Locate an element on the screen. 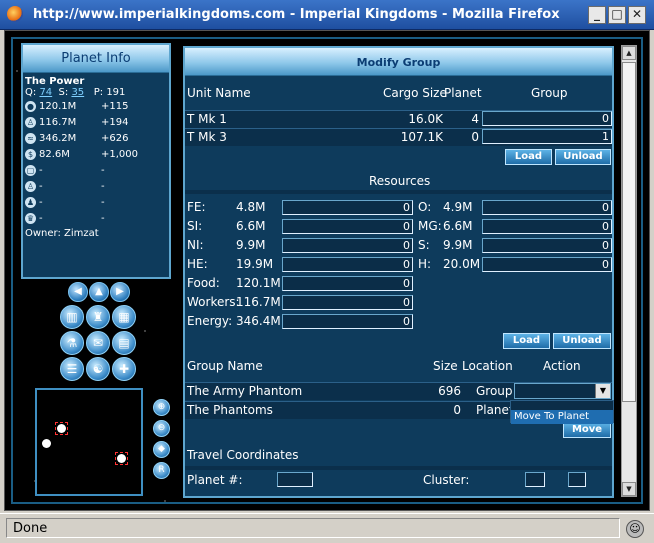 This screenshot has width=654, height=543. action-dropdown-list: Move To Planet is located at coordinates (562, 412).